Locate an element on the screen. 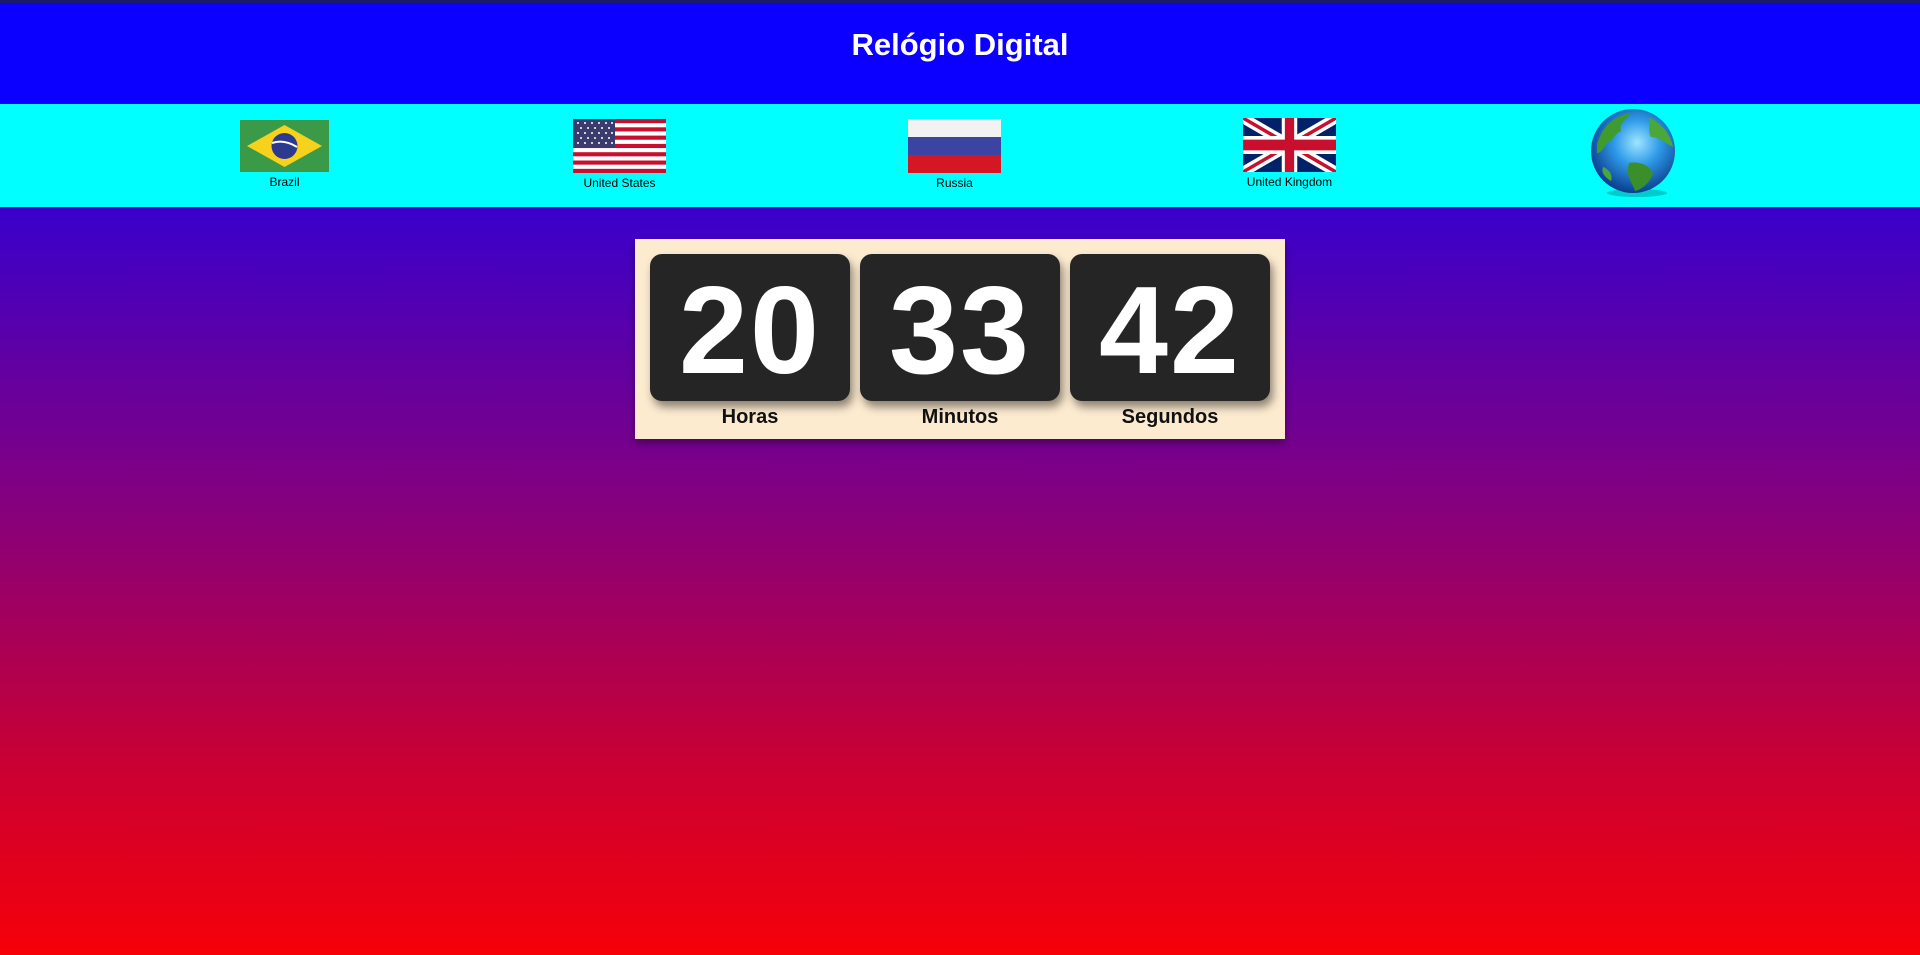 The width and height of the screenshot is (1920, 955). flag-label: United Kingdom is located at coordinates (1289, 182).